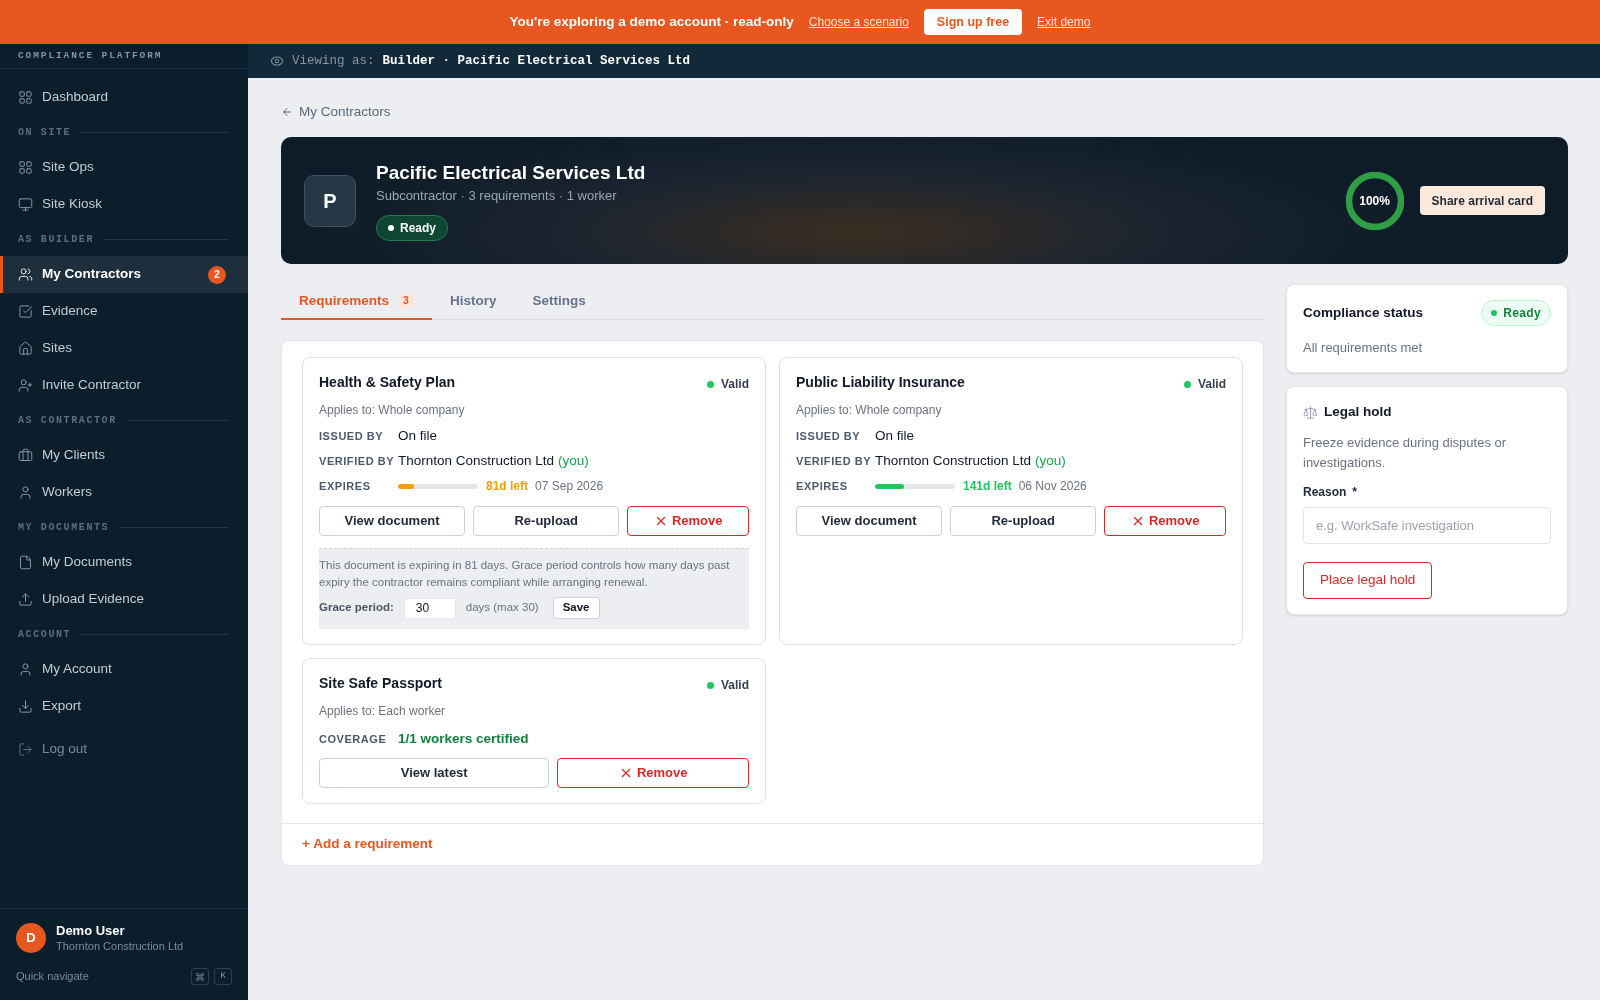 The width and height of the screenshot is (1600, 1000). I want to click on expiry-date: 07 Sep 2026, so click(569, 486).